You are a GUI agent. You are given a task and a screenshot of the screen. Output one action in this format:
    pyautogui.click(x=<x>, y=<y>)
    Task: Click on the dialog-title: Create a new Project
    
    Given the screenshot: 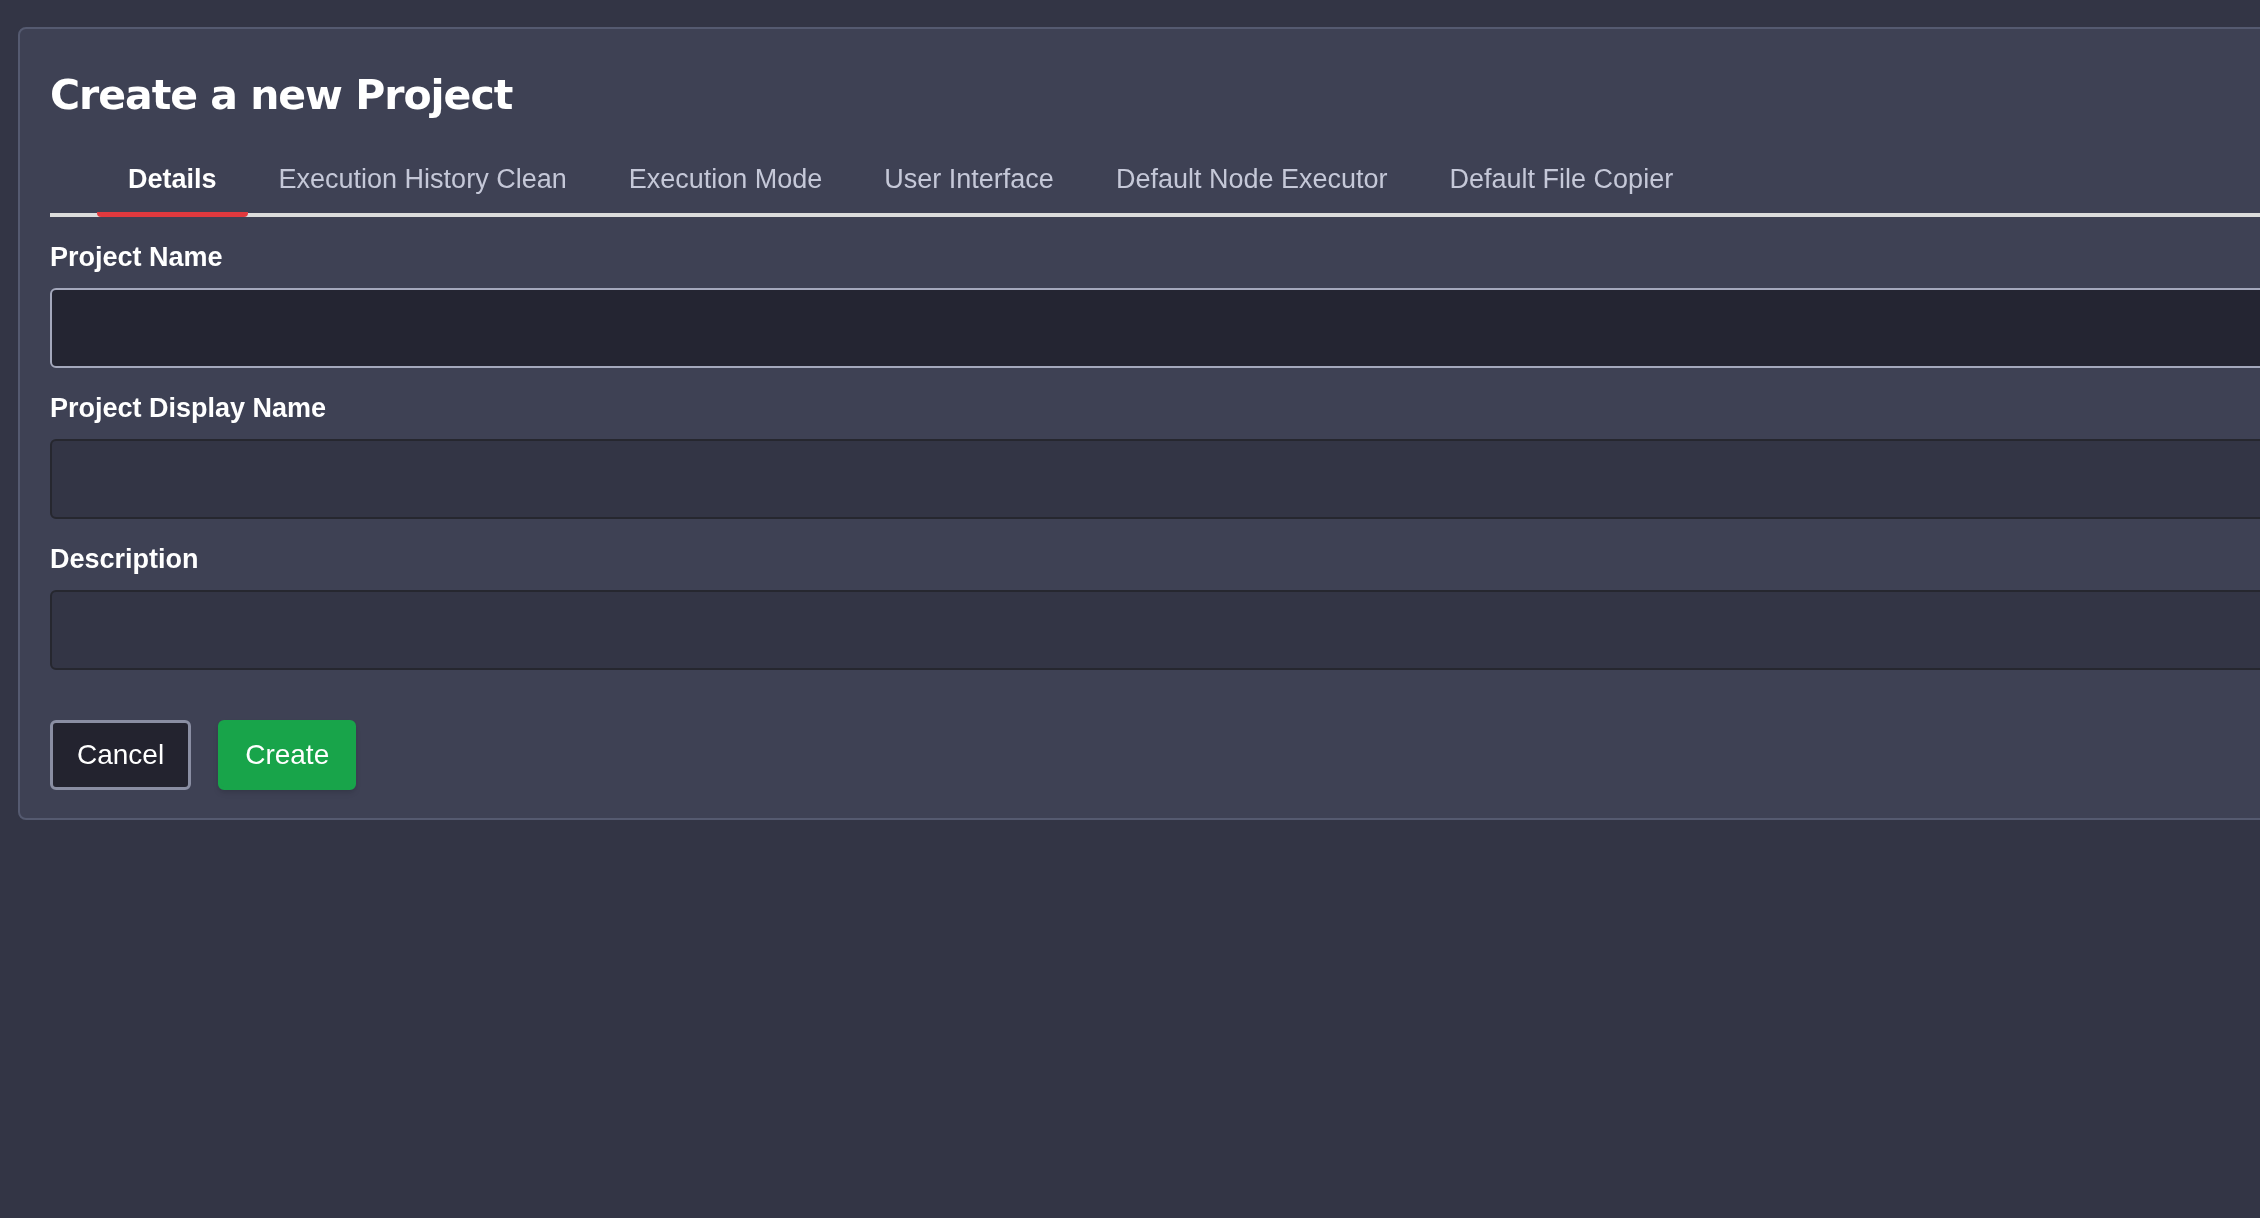 What is the action you would take?
    pyautogui.click(x=282, y=95)
    